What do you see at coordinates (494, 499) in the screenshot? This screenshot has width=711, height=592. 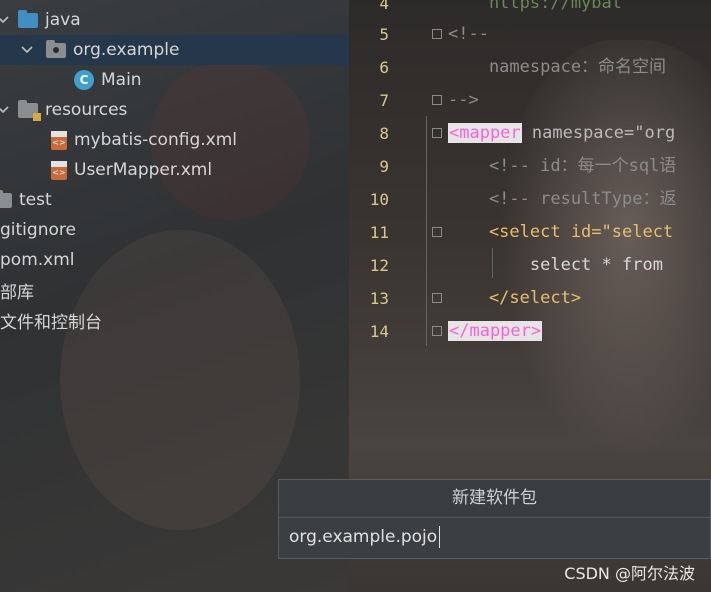 I see `dialog-title: 新建软件包` at bounding box center [494, 499].